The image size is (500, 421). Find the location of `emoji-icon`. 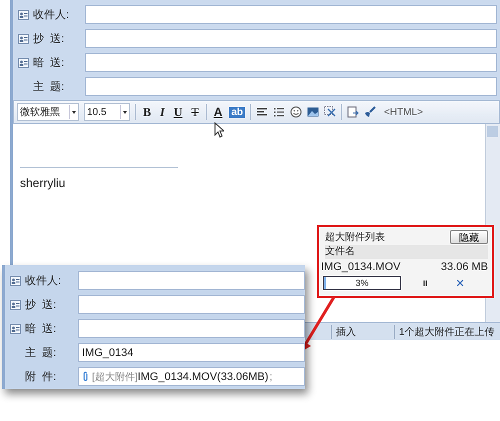

emoji-icon is located at coordinates (296, 112).